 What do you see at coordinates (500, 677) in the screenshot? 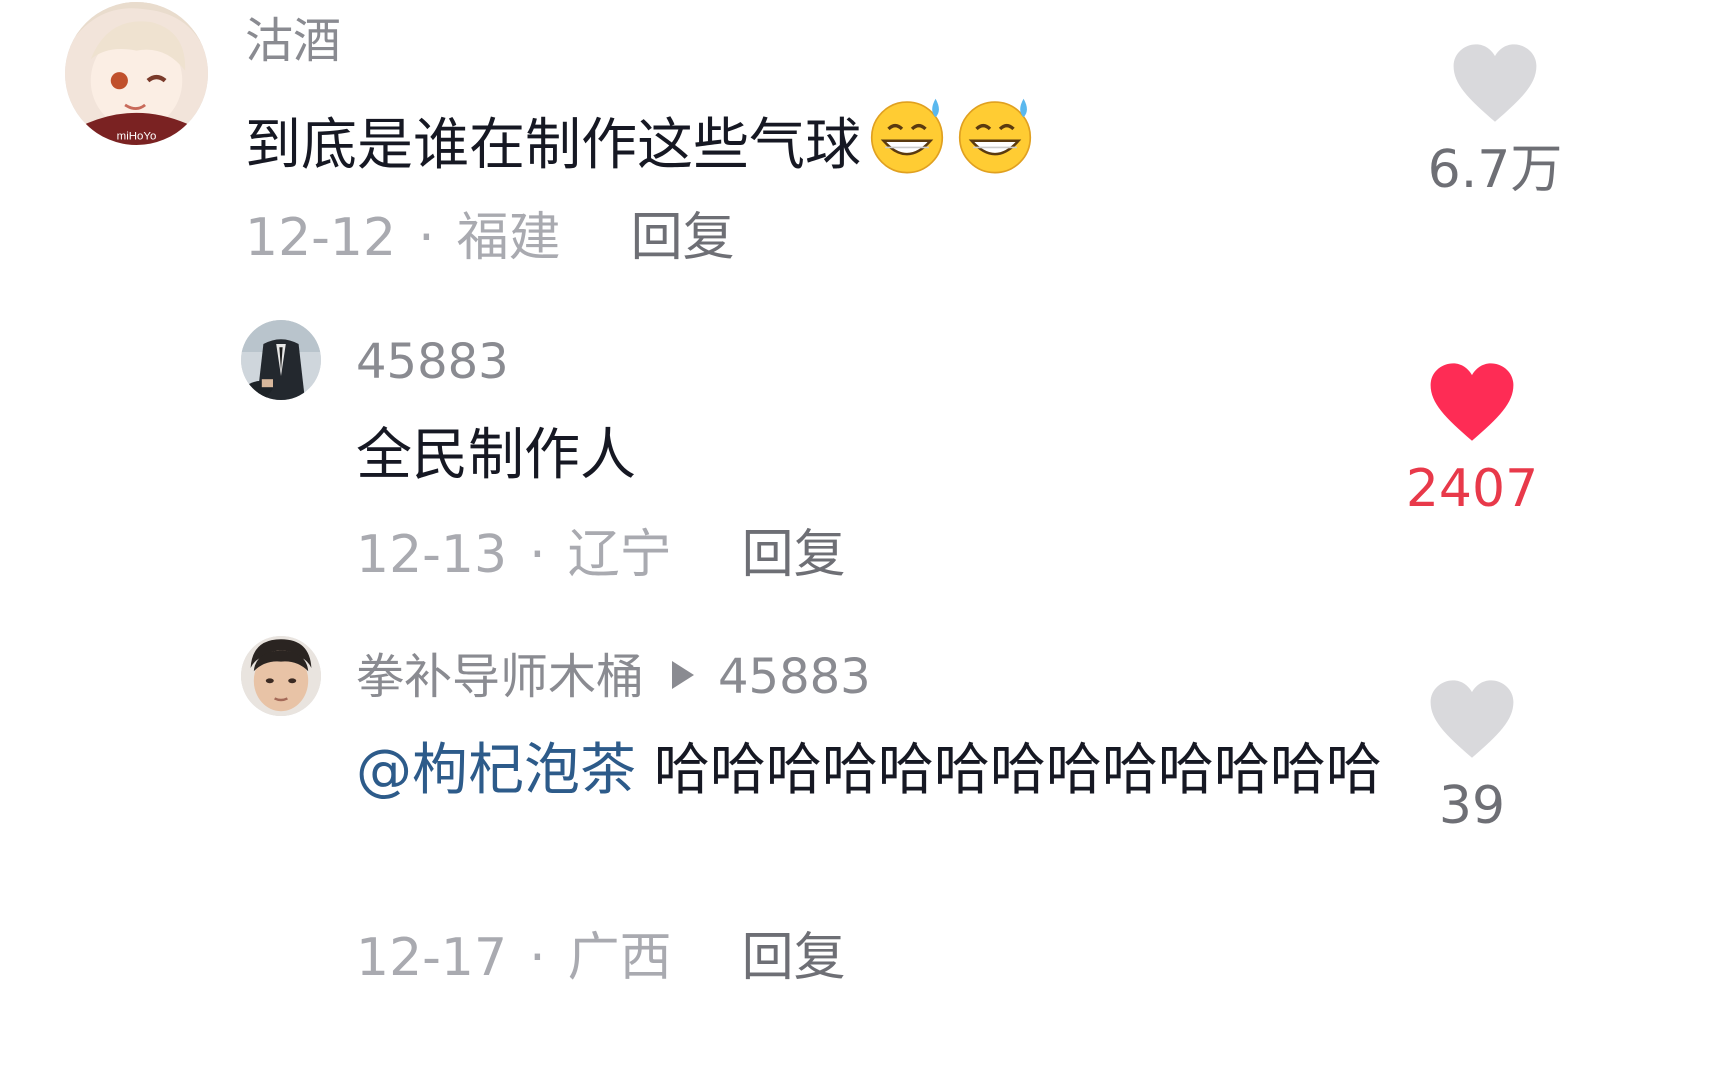
I see `reply-author: 拳补导师木桶` at bounding box center [500, 677].